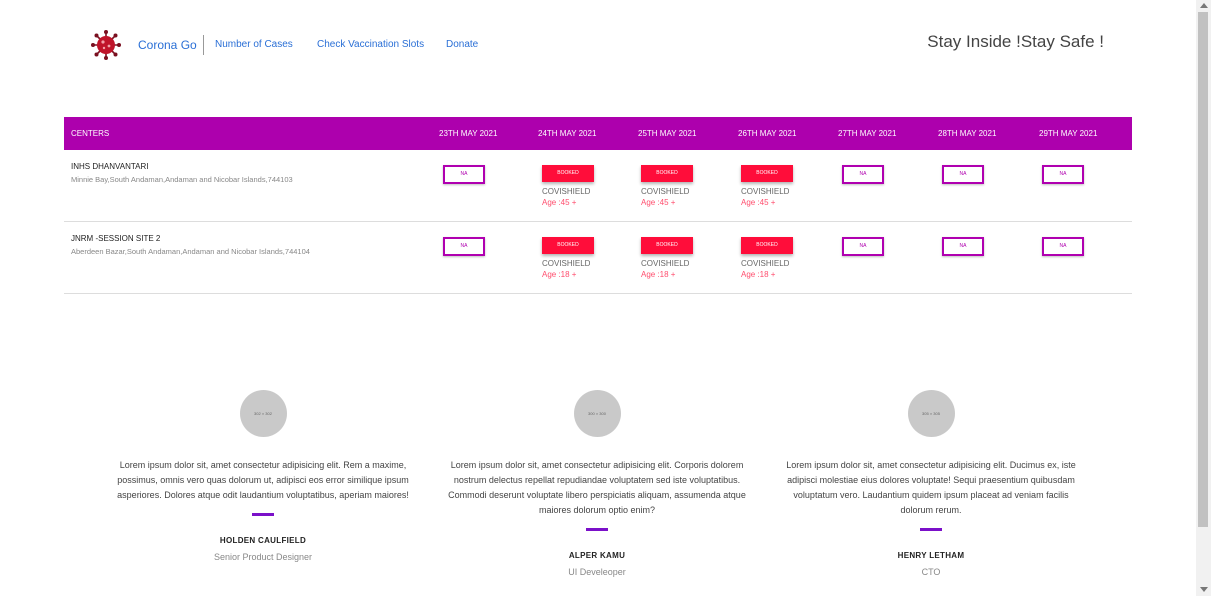 Image resolution: width=1211 pixels, height=596 pixels. Describe the element at coordinates (110, 166) in the screenshot. I see `center-name: INHS DHANVANTARI` at that location.